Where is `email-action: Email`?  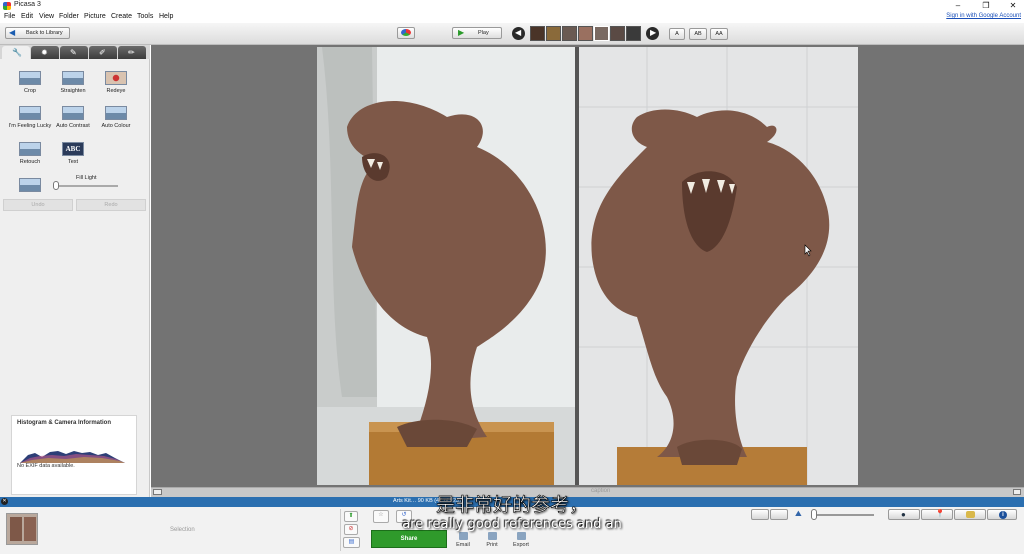 email-action: Email is located at coordinates (463, 540).